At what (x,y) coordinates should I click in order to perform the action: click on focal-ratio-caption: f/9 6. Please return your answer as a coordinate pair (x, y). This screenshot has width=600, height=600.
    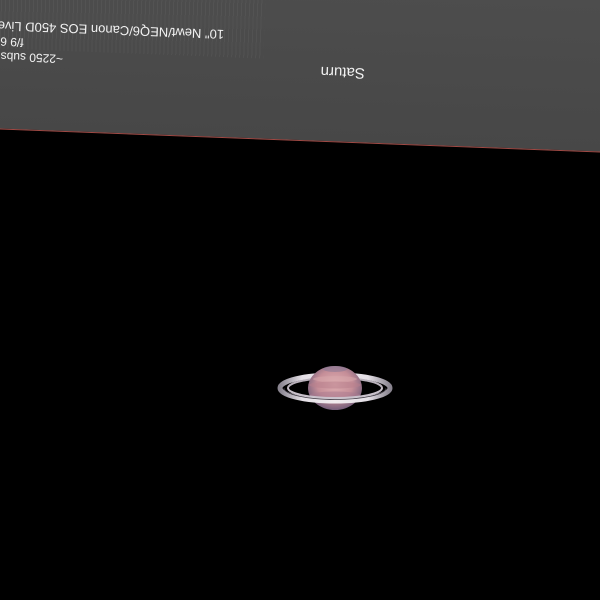
    Looking at the image, I should click on (12, 42).